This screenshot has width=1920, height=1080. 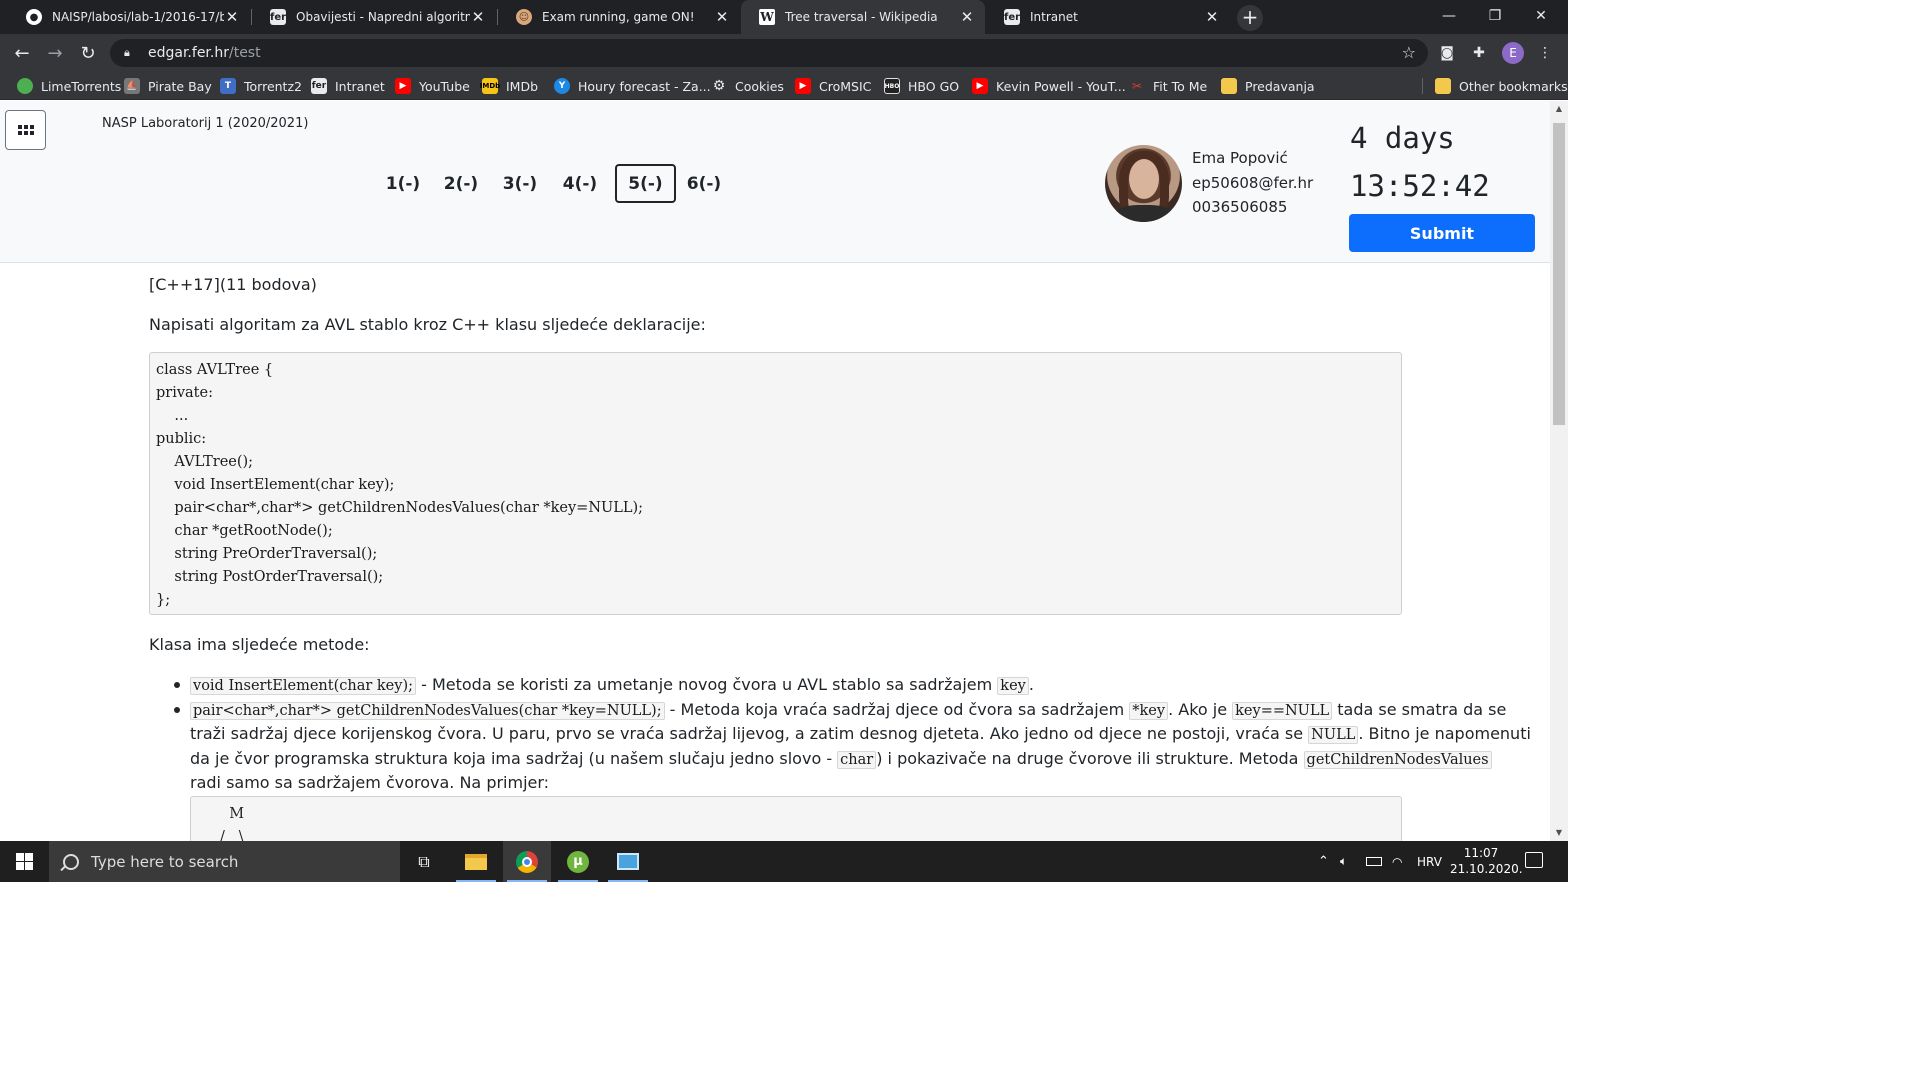 What do you see at coordinates (132, 86) in the screenshot?
I see `pirate-ship-icon: ⛵` at bounding box center [132, 86].